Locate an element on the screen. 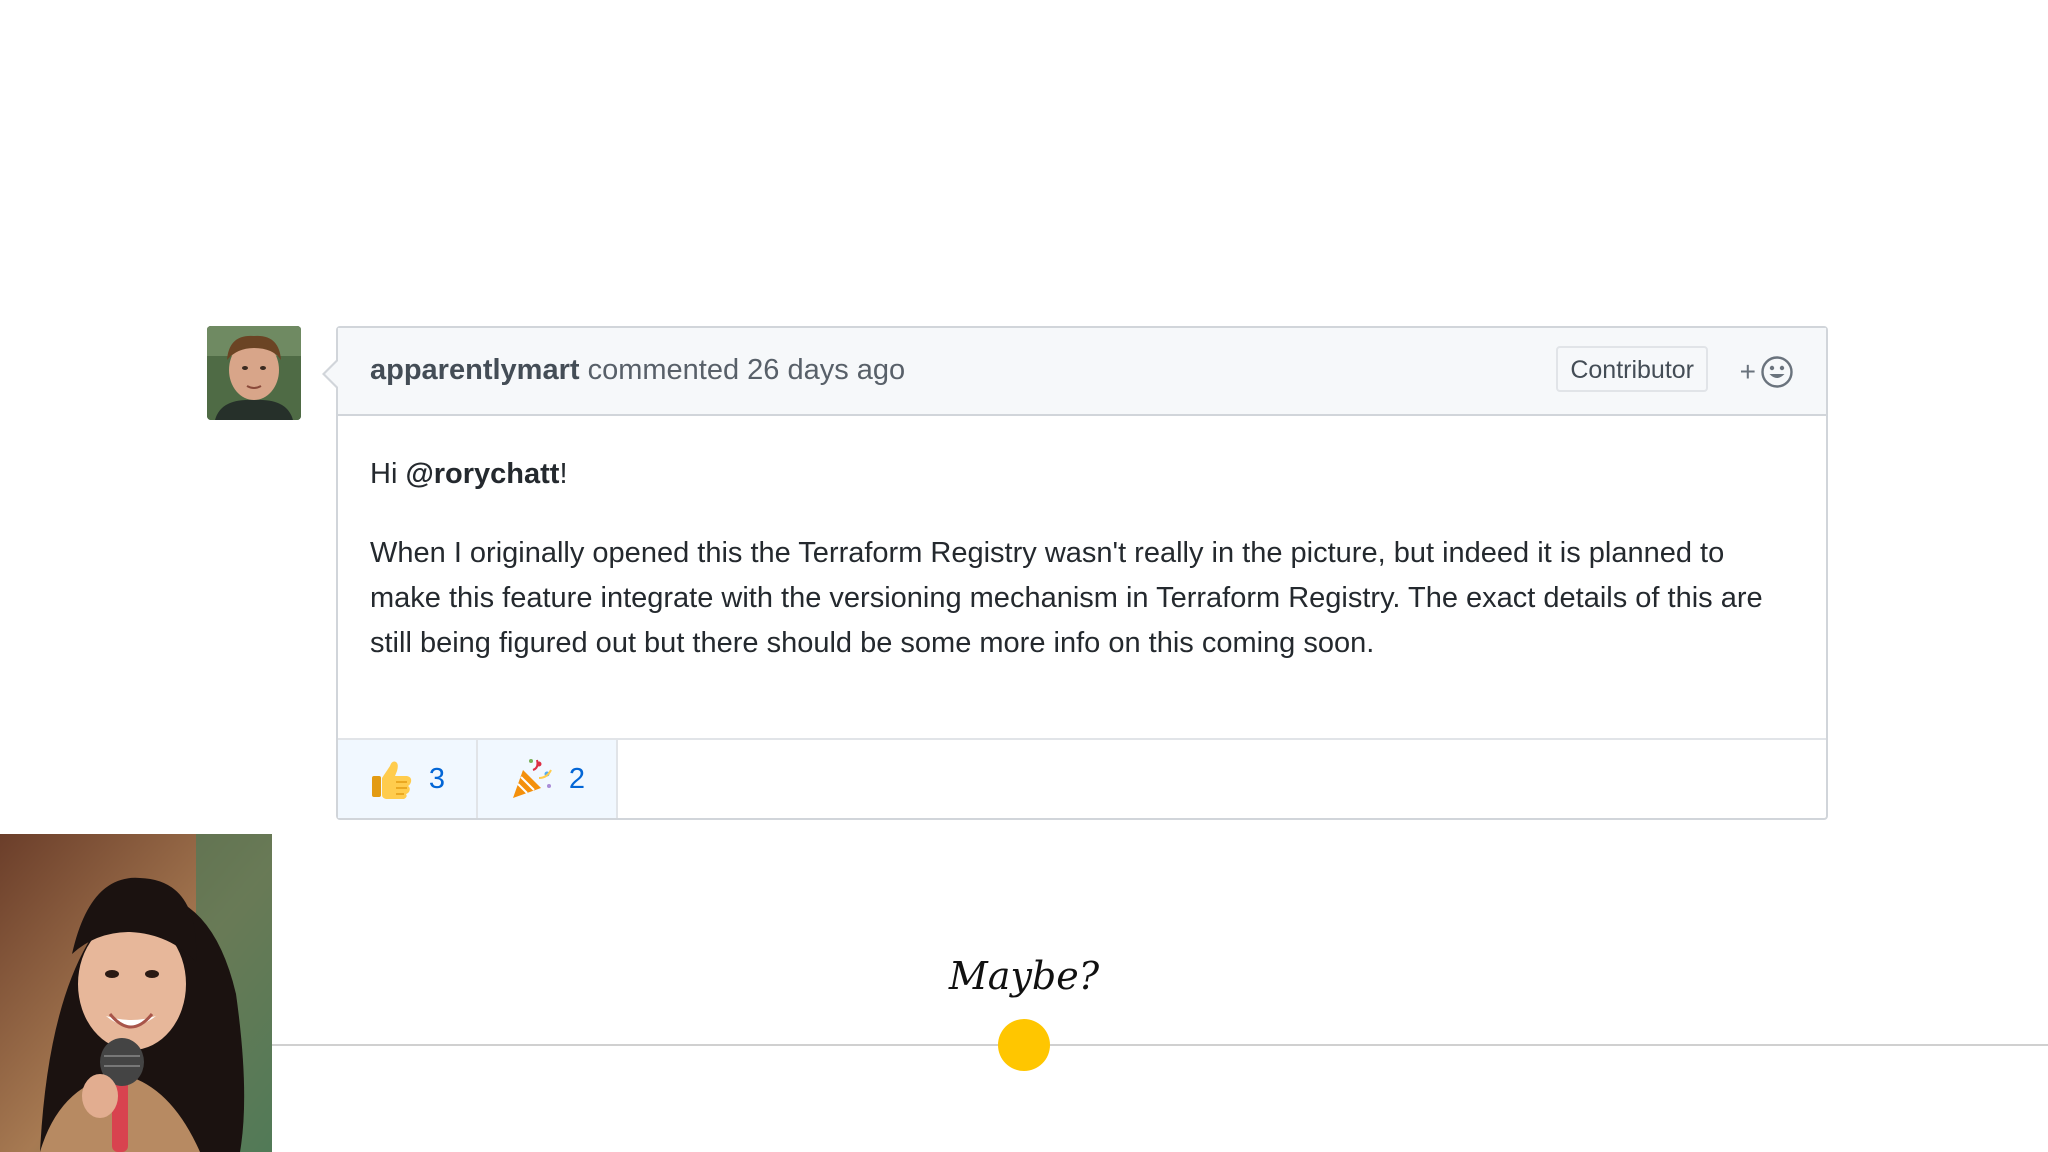 The image size is (2048, 1152). reaction-thumbs-up-button: 3 is located at coordinates (408, 779).